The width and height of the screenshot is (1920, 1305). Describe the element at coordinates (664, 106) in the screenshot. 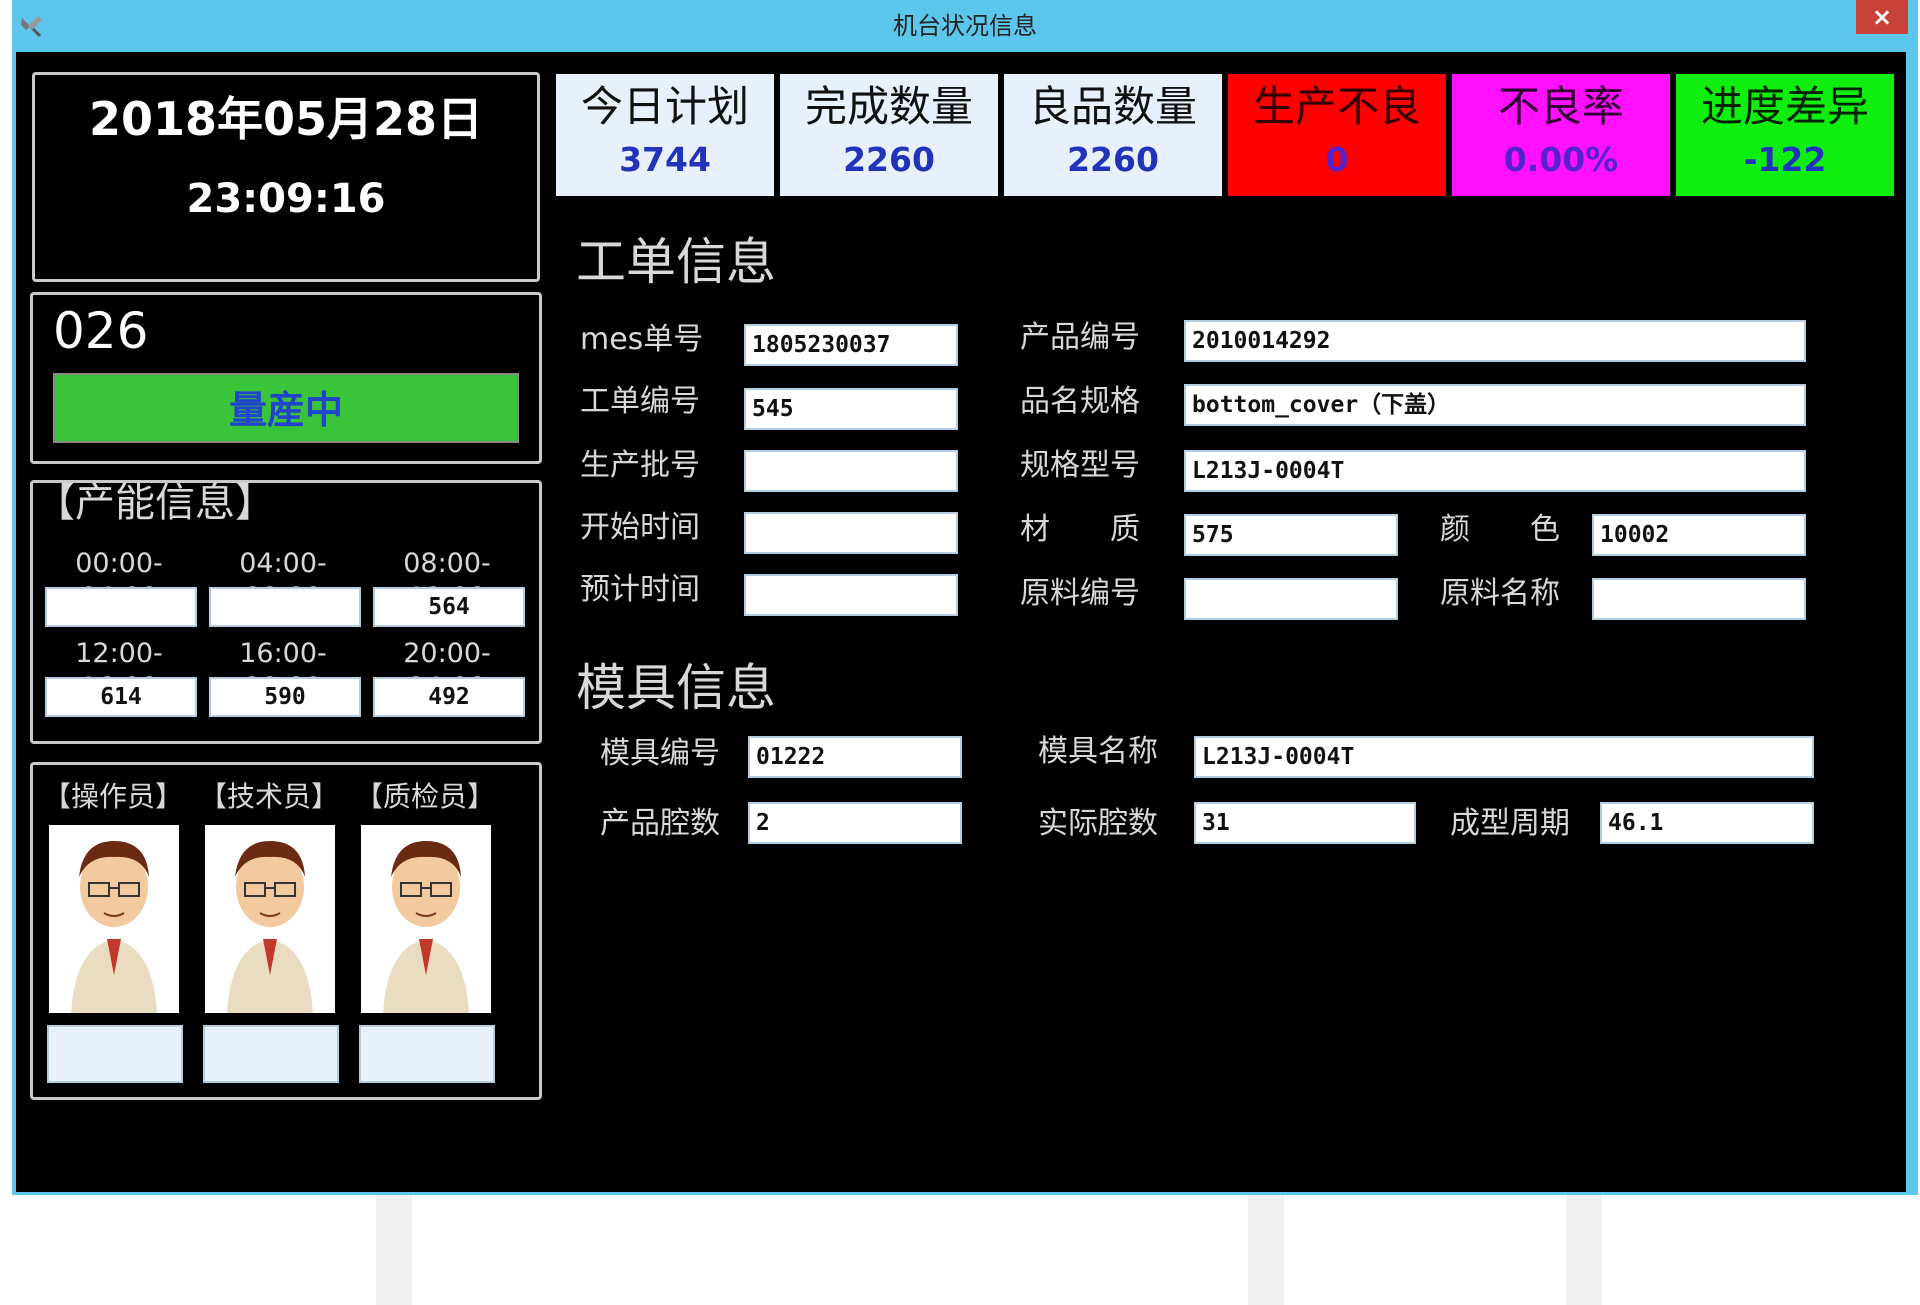

I see `kpi-plan-label: 今日计划` at that location.